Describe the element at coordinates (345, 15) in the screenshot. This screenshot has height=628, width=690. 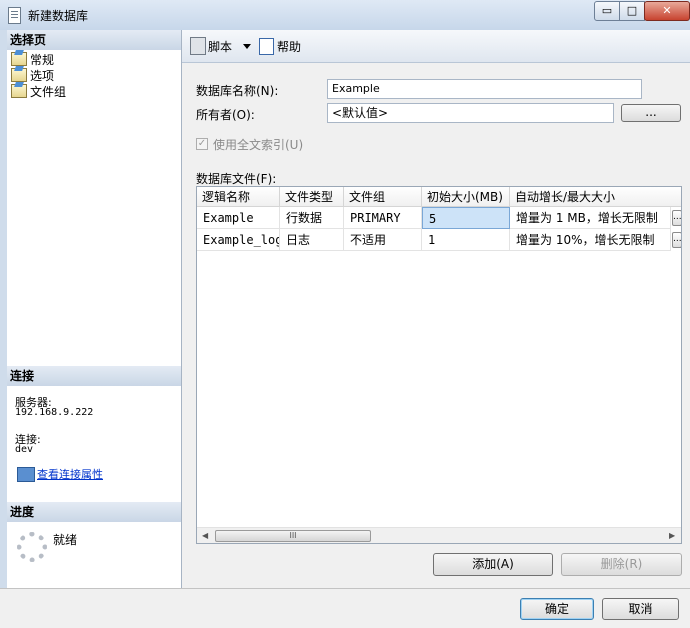
I see `title-bar: 新建数据库 ▭ □ ✕` at that location.